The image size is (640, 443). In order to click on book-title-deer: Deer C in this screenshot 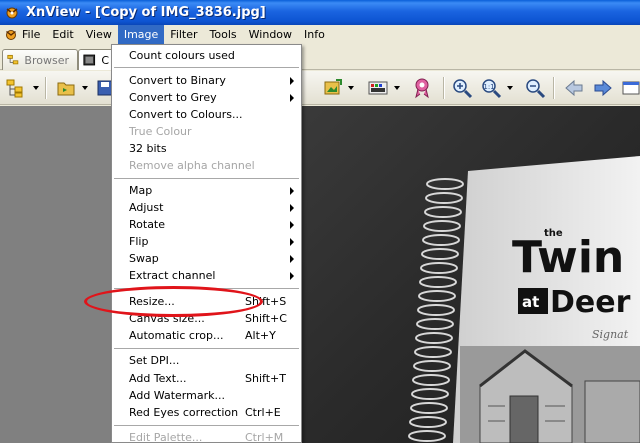, I will do `click(595, 302)`.